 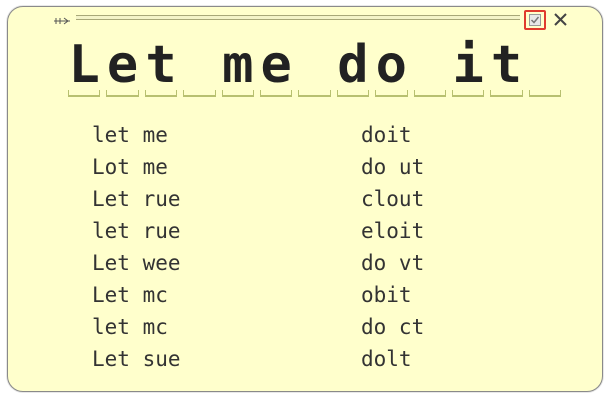 I want to click on character-slot: m, so click(x=238, y=67).